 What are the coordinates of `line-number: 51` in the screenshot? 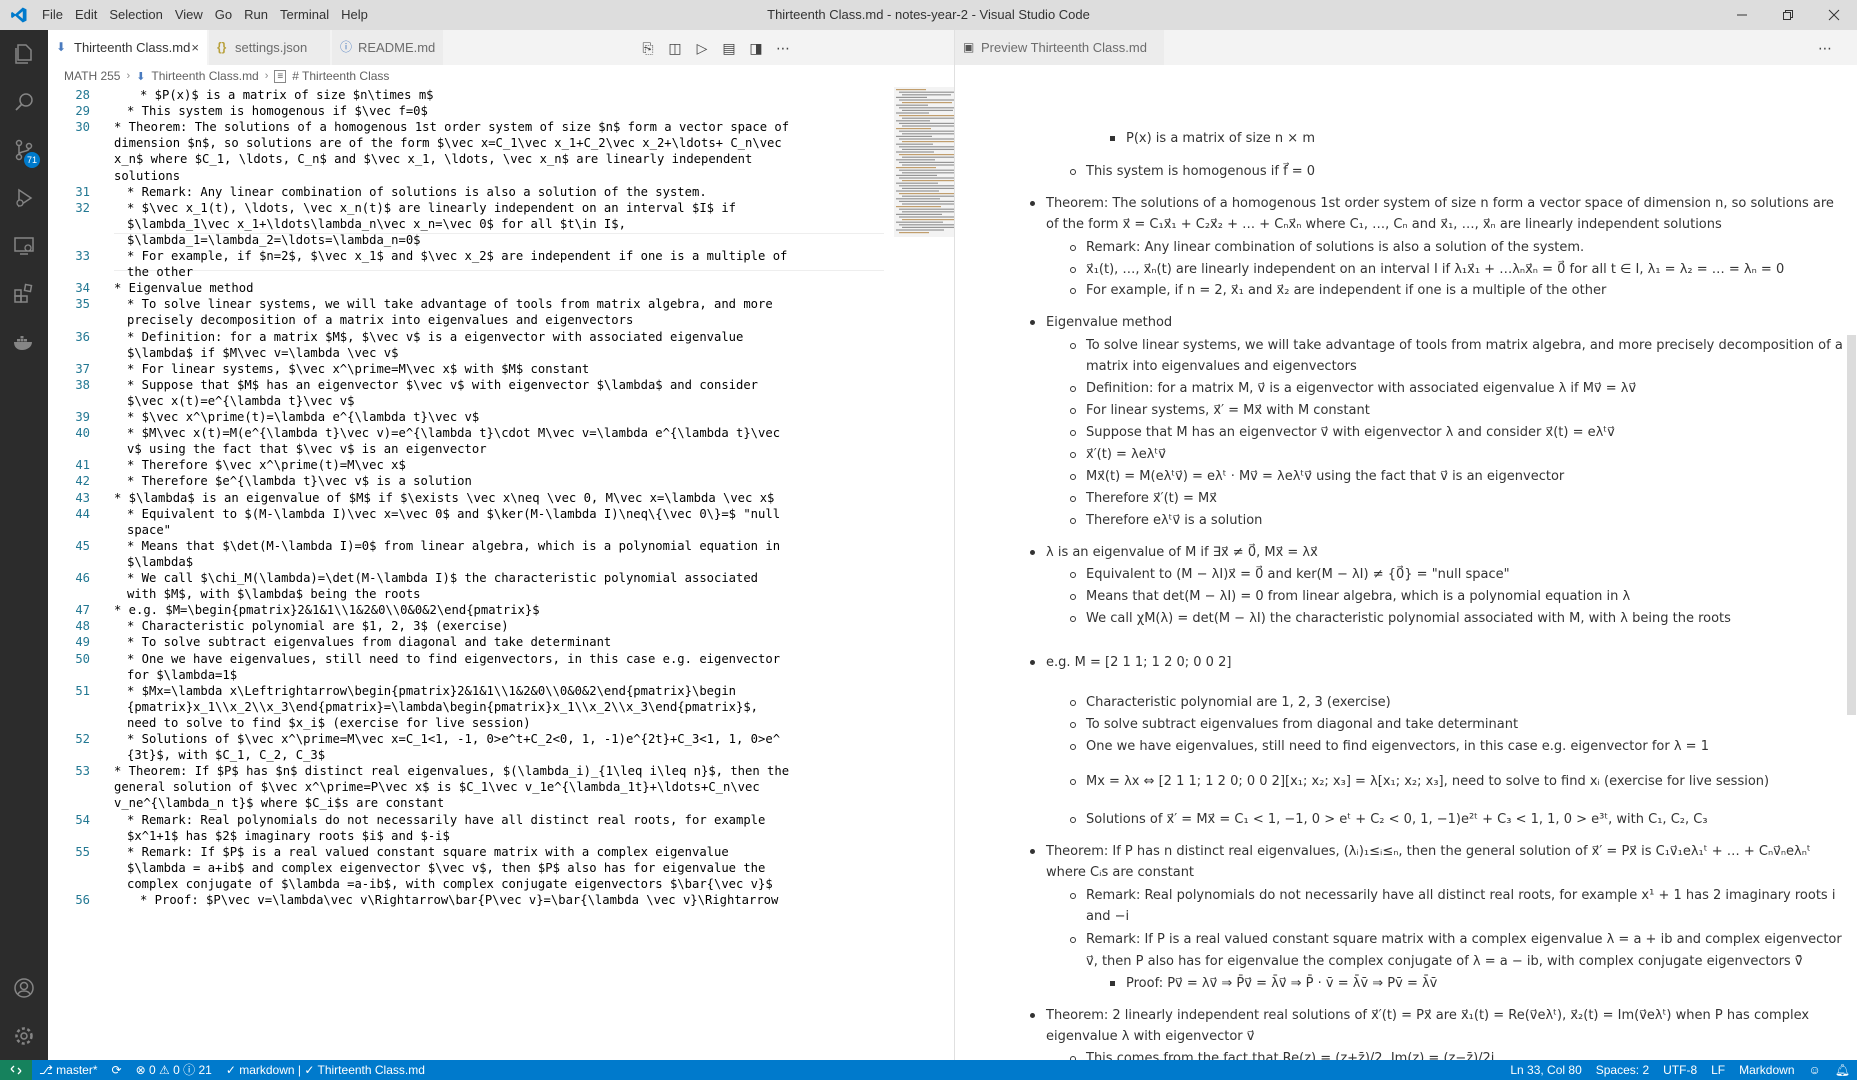 It's located at (82, 690).